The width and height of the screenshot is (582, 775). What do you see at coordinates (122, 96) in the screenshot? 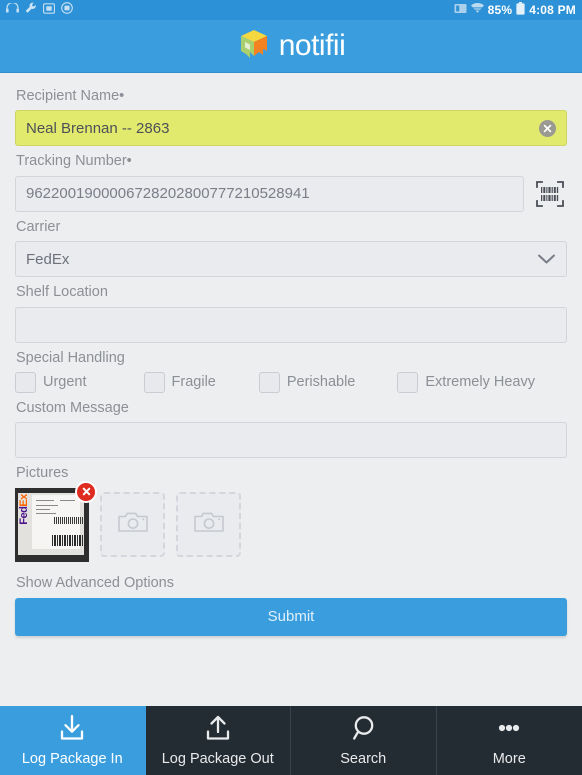
I see `recipient-required-mark: •` at bounding box center [122, 96].